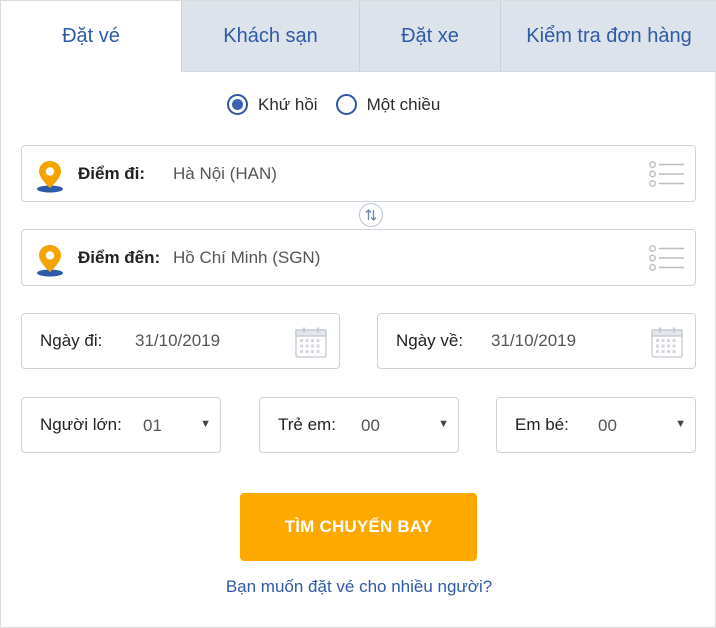 This screenshot has height=628, width=716. Describe the element at coordinates (403, 104) in the screenshot. I see `one-way-label: Một chiều` at that location.